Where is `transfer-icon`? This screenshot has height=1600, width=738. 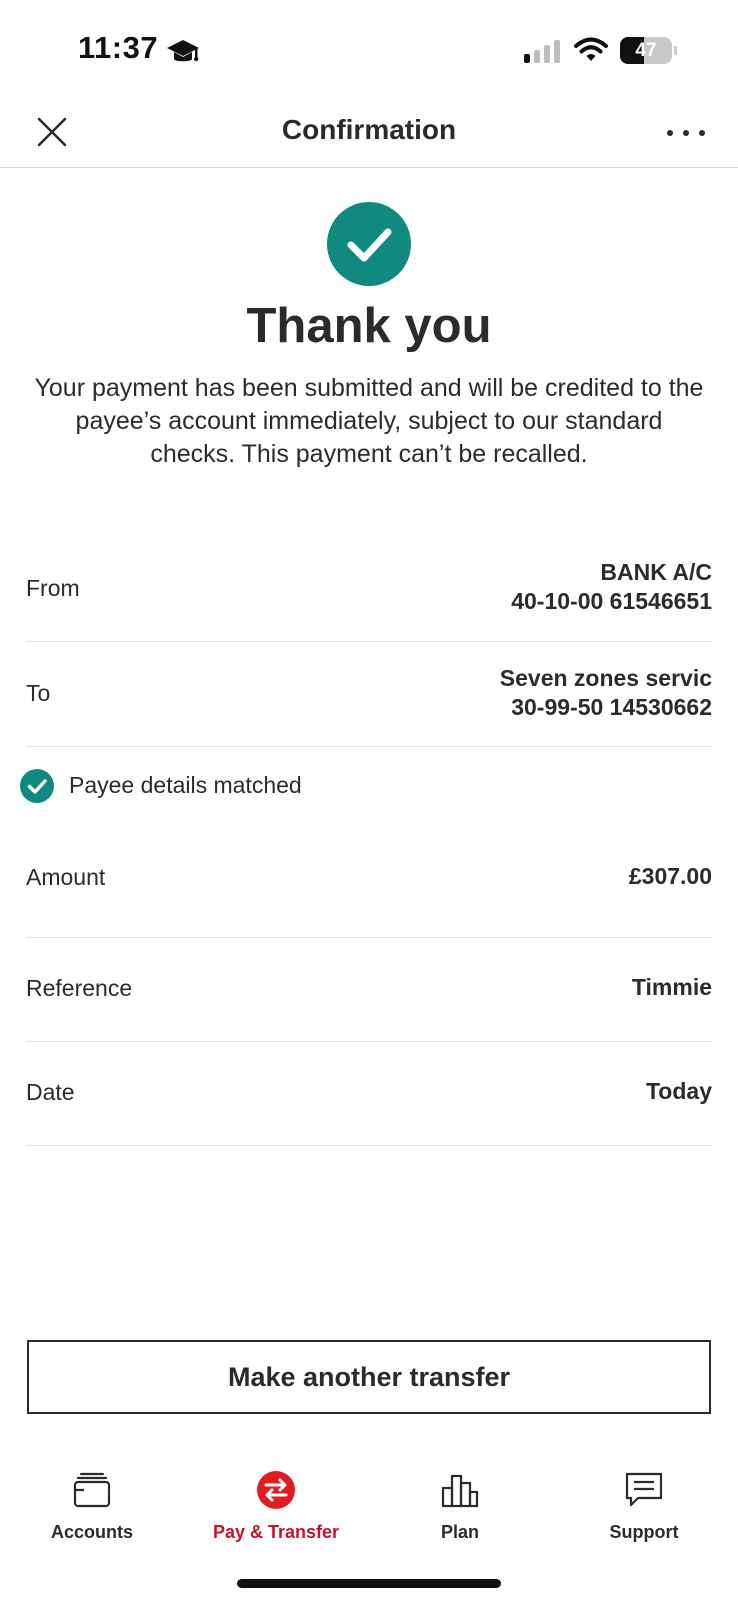 transfer-icon is located at coordinates (276, 1490).